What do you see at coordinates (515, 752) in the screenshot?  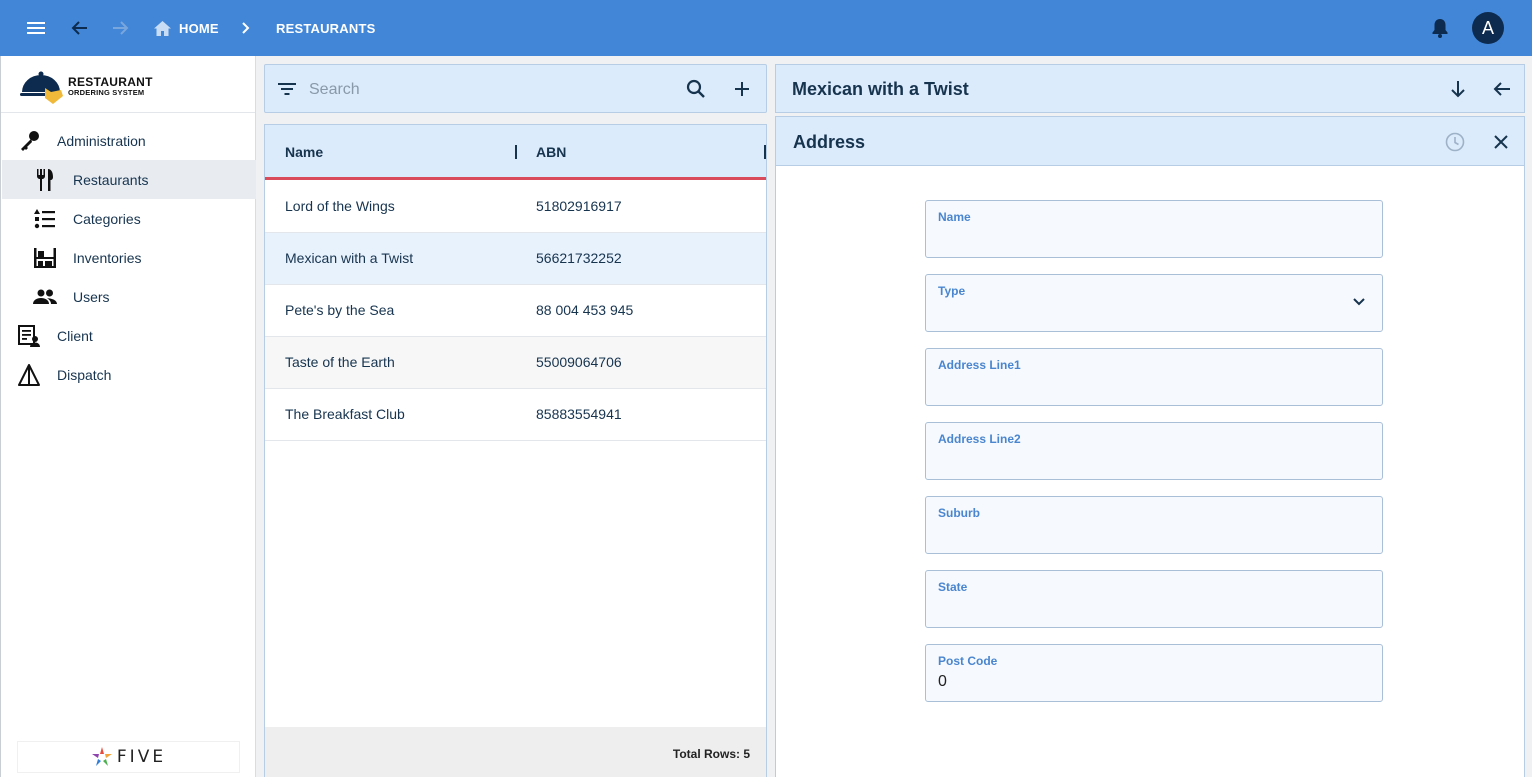 I see `list-footer: Total Rows: 5` at bounding box center [515, 752].